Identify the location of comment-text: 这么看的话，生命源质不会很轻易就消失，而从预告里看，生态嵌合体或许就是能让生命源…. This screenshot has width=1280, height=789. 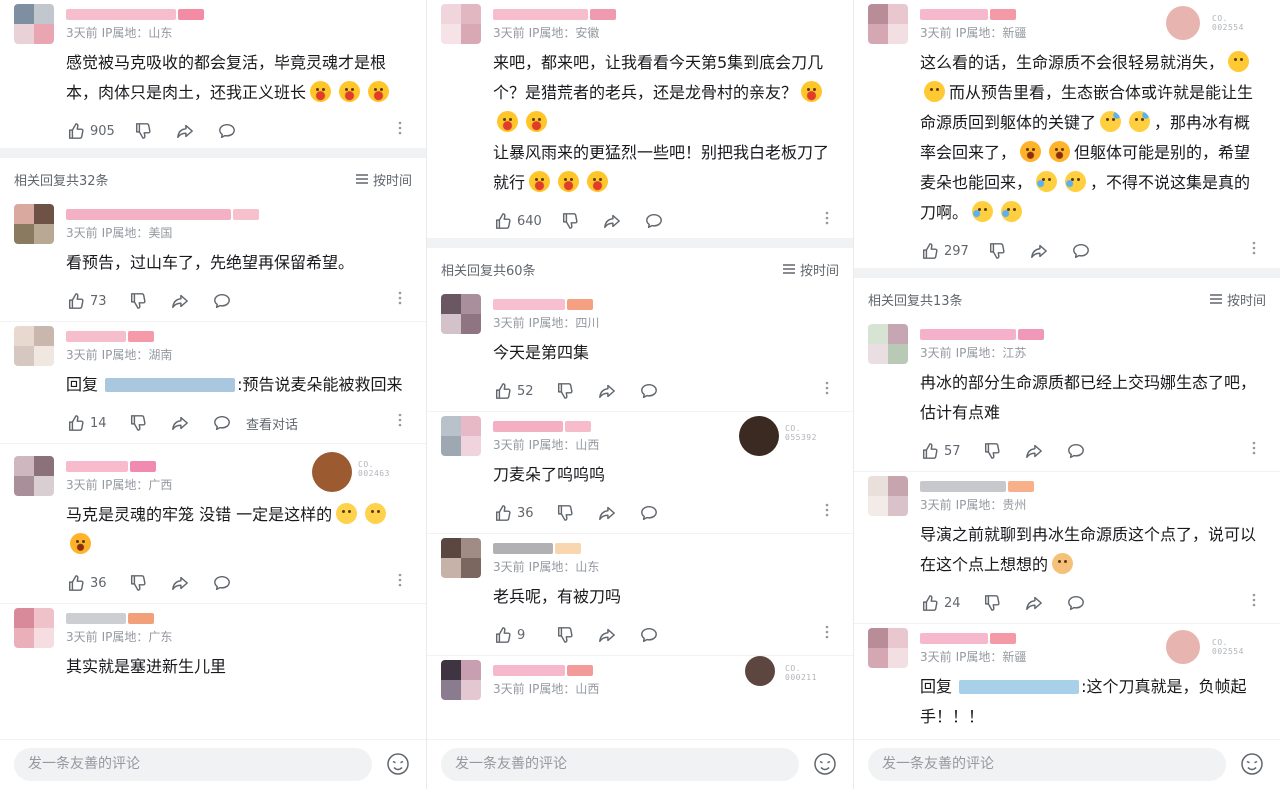
(1087, 136).